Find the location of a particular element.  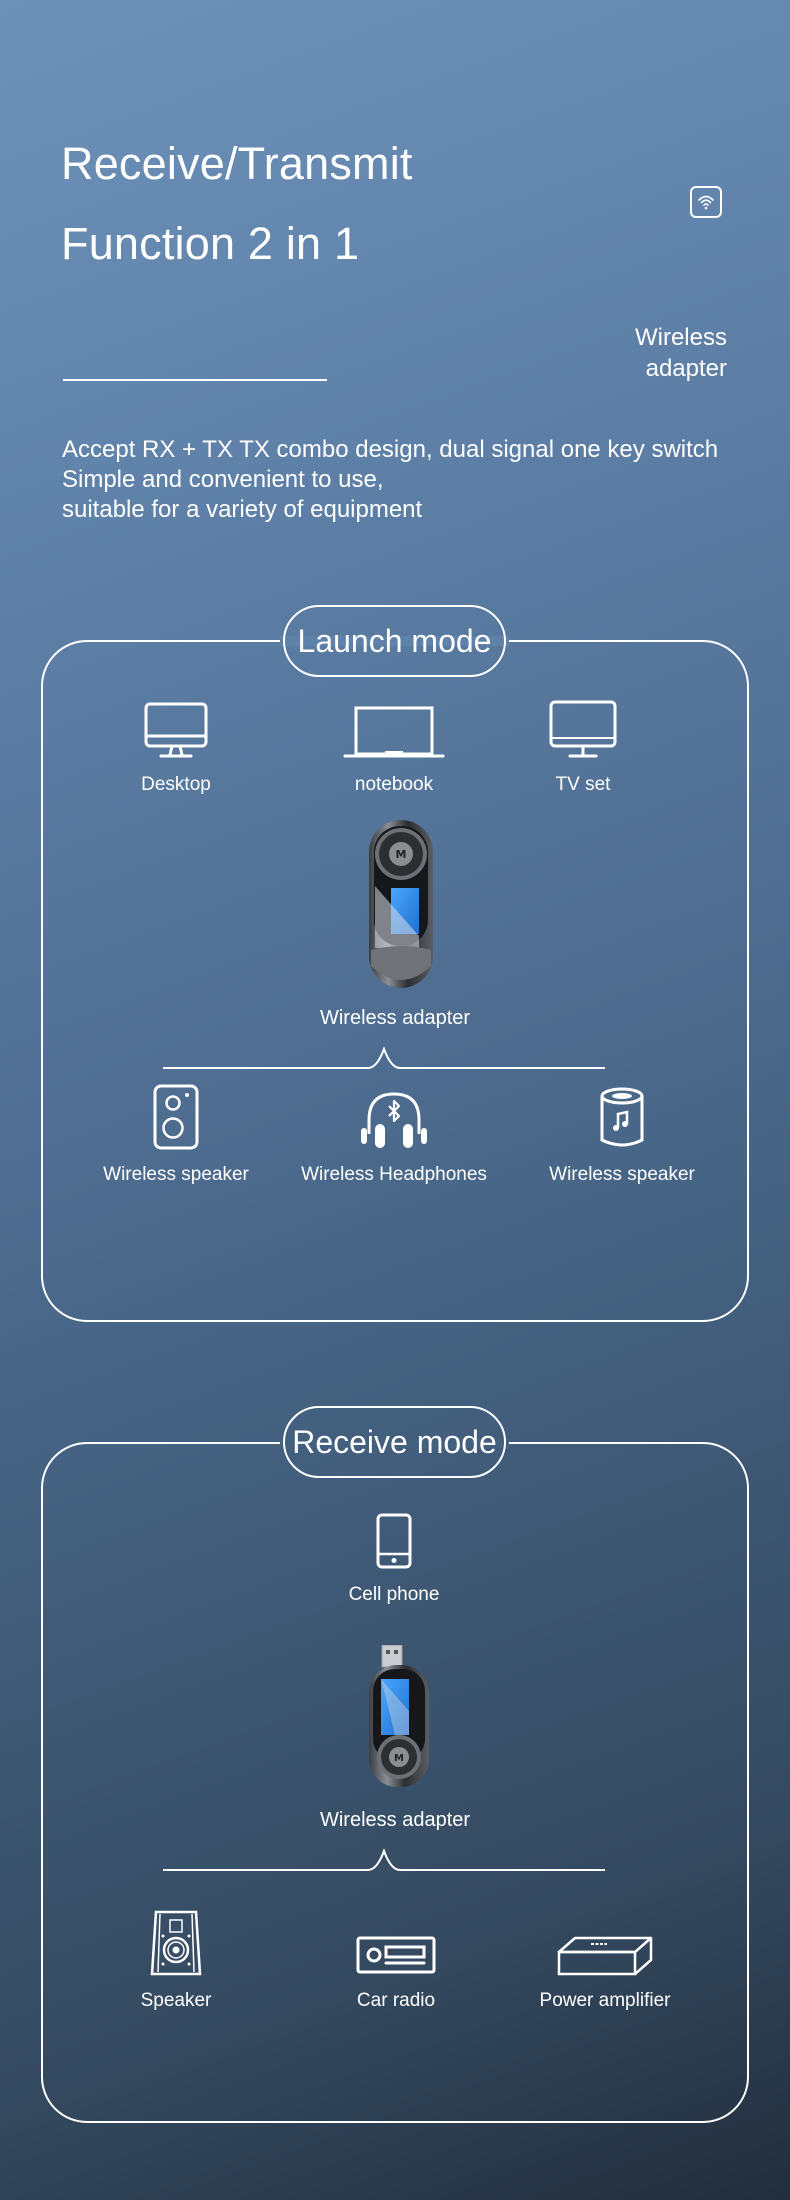

target-car-radio: Car radio is located at coordinates (396, 1959).